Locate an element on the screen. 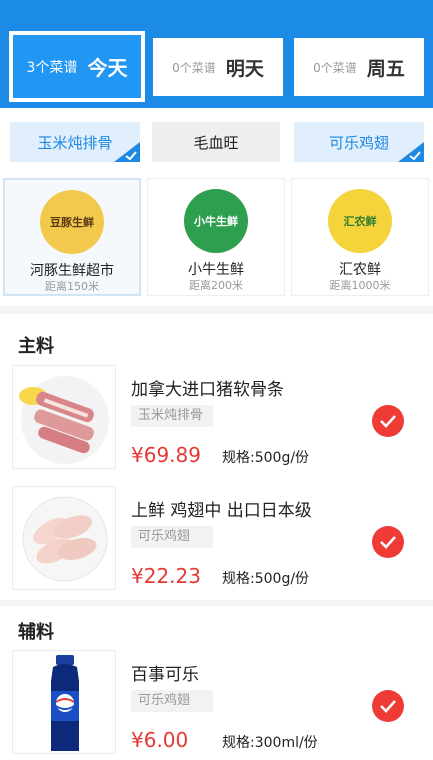 This screenshot has width=433, height=760. day-tabs-header: 3个菜谱 今天 0个菜谱 明天 0个菜谱 周五 is located at coordinates (216, 54).